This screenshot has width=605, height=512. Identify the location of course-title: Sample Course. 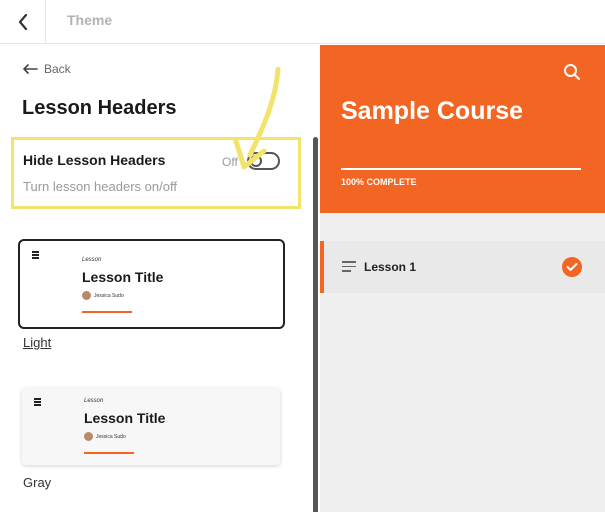
(432, 111).